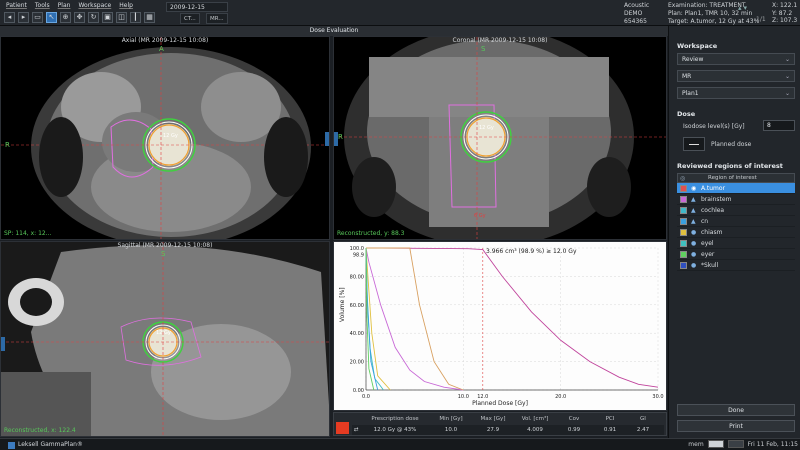 The height and width of the screenshot is (450, 800). What do you see at coordinates (93, 17) in the screenshot?
I see `rotate-icon: ↻` at bounding box center [93, 17].